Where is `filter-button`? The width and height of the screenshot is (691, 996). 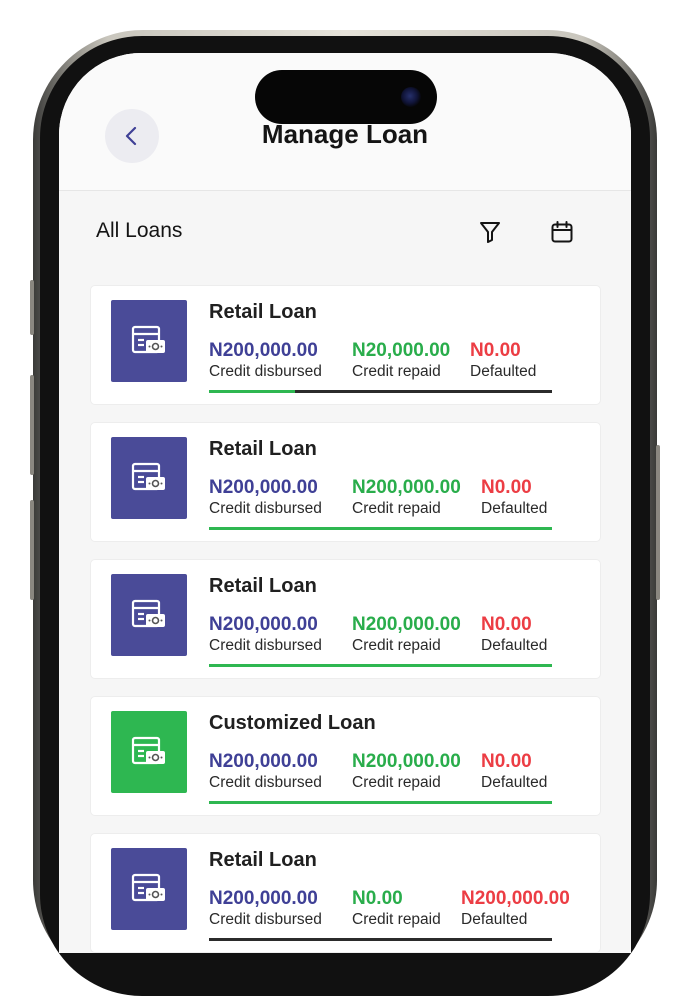
filter-button is located at coordinates (490, 232).